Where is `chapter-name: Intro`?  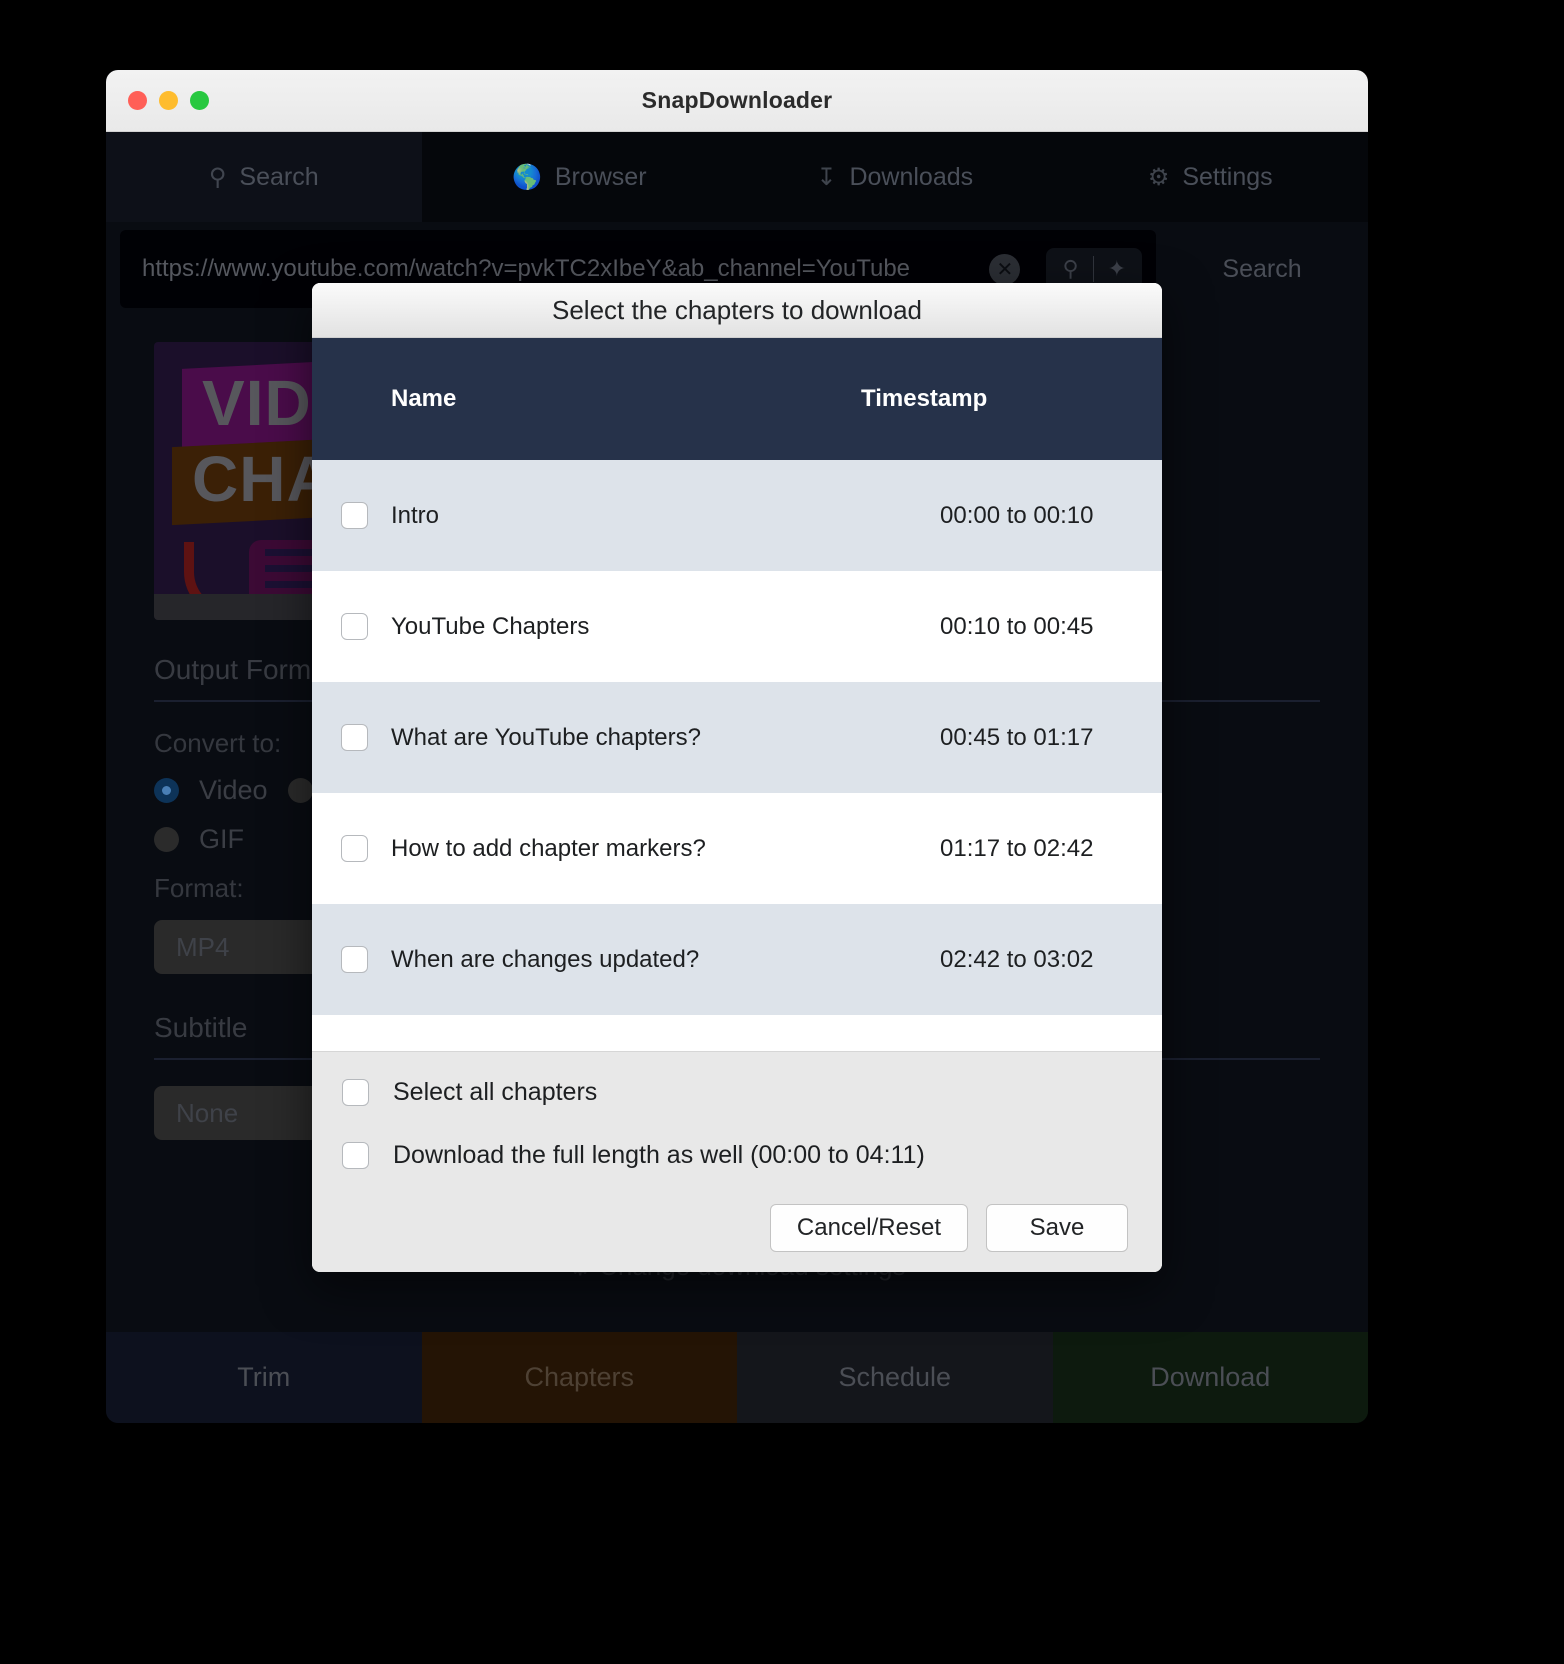
chapter-name: Intro is located at coordinates (415, 515).